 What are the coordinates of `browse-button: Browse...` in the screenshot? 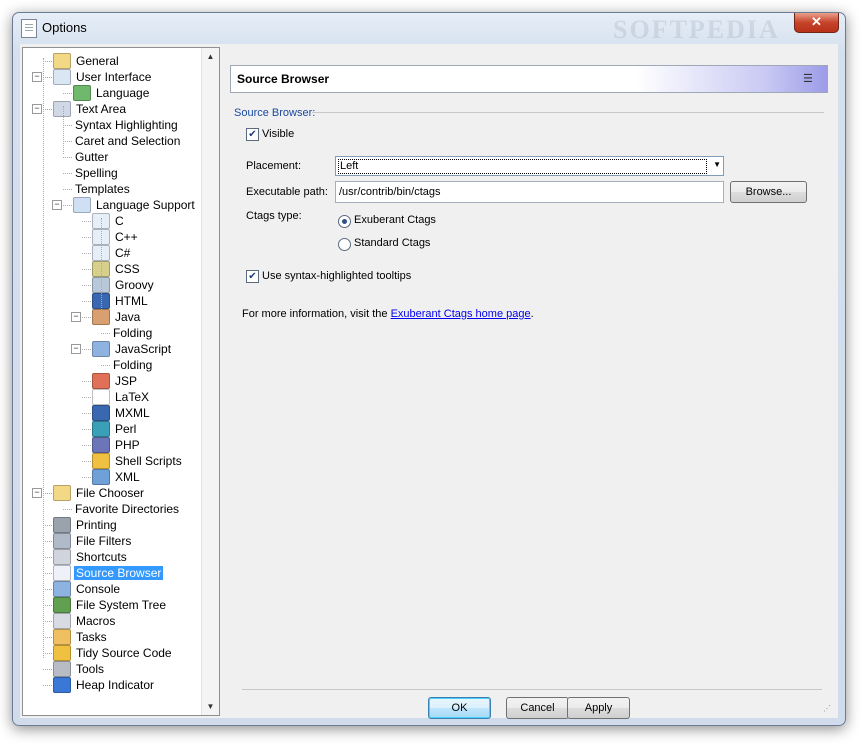 It's located at (768, 192).